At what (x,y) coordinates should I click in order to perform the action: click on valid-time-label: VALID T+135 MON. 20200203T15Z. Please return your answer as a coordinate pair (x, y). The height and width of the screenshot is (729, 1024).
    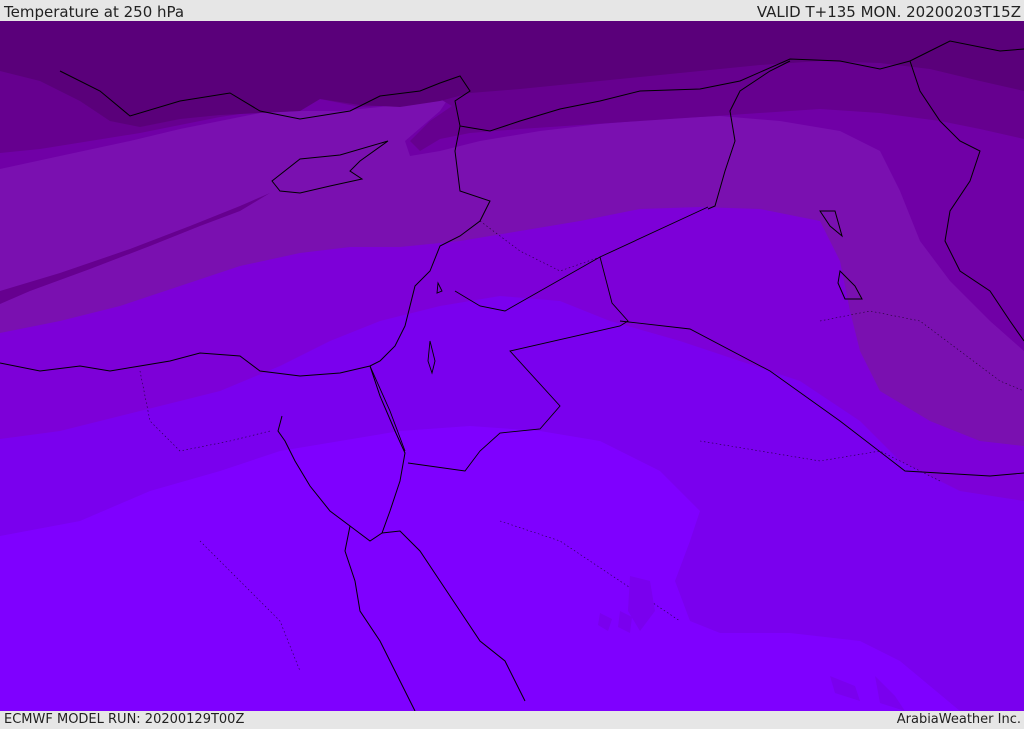
    Looking at the image, I should click on (888, 12).